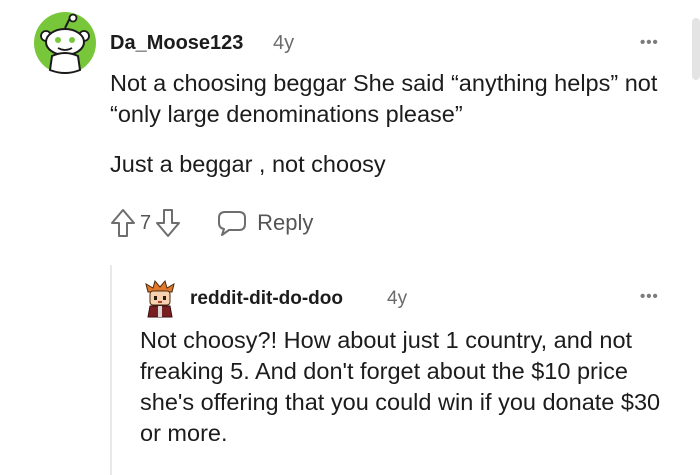  I want to click on reply-more-options-button: •••, so click(649, 296).